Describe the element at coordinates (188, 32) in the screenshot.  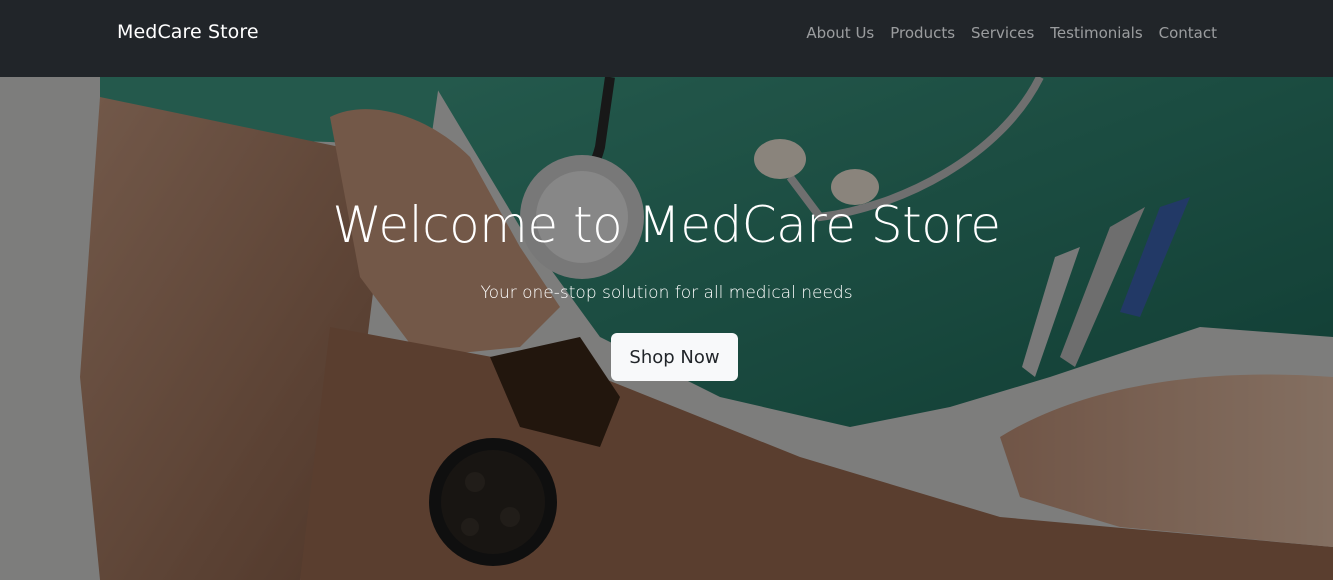
I see `brand-logo-link: MedCare Store` at that location.